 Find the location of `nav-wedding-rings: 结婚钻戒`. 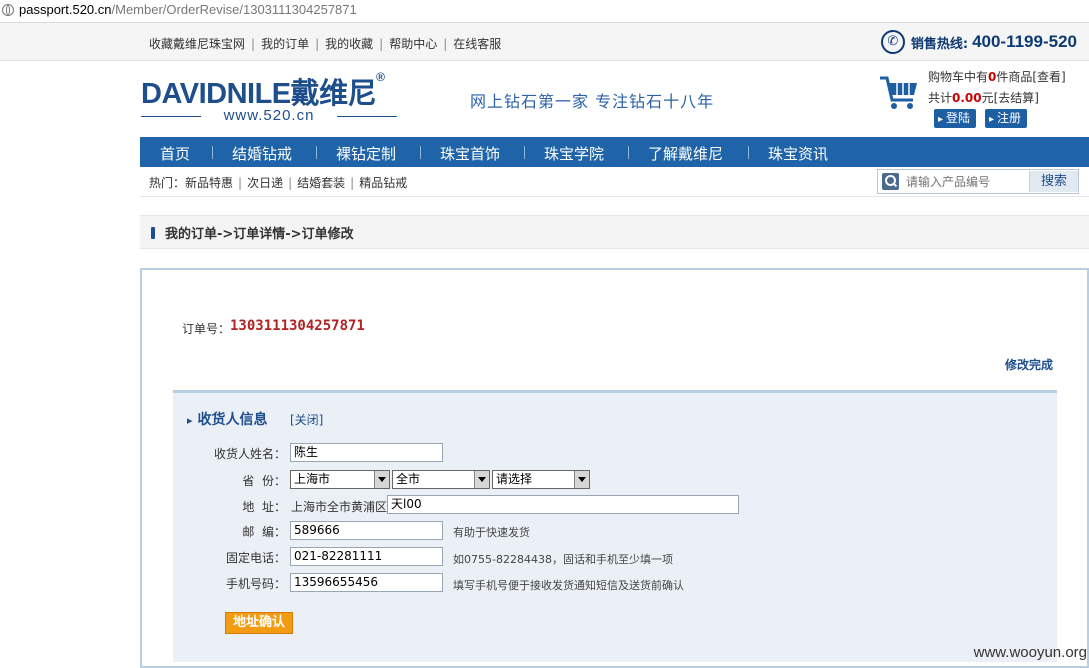

nav-wedding-rings: 结婚钻戒 is located at coordinates (262, 153).